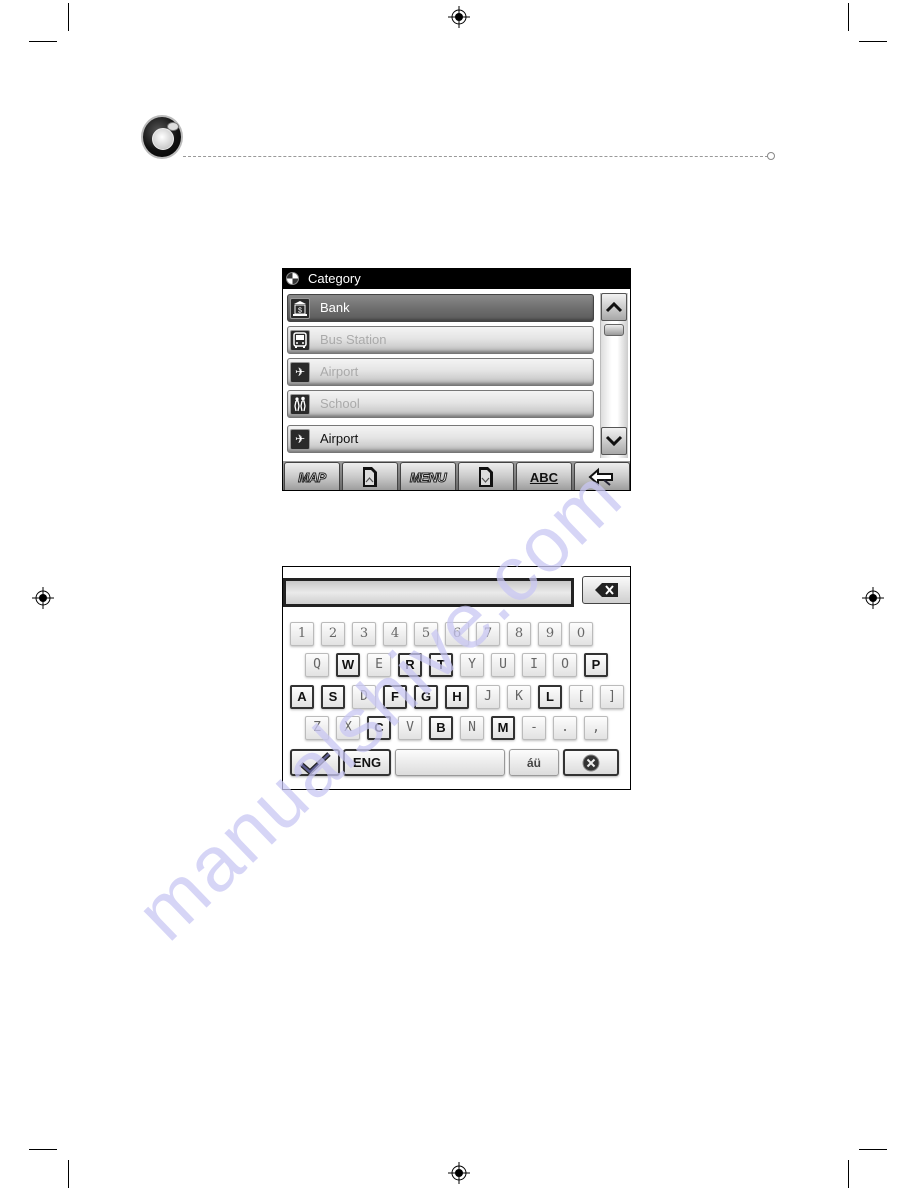  I want to click on title-bar: Category, so click(456, 279).